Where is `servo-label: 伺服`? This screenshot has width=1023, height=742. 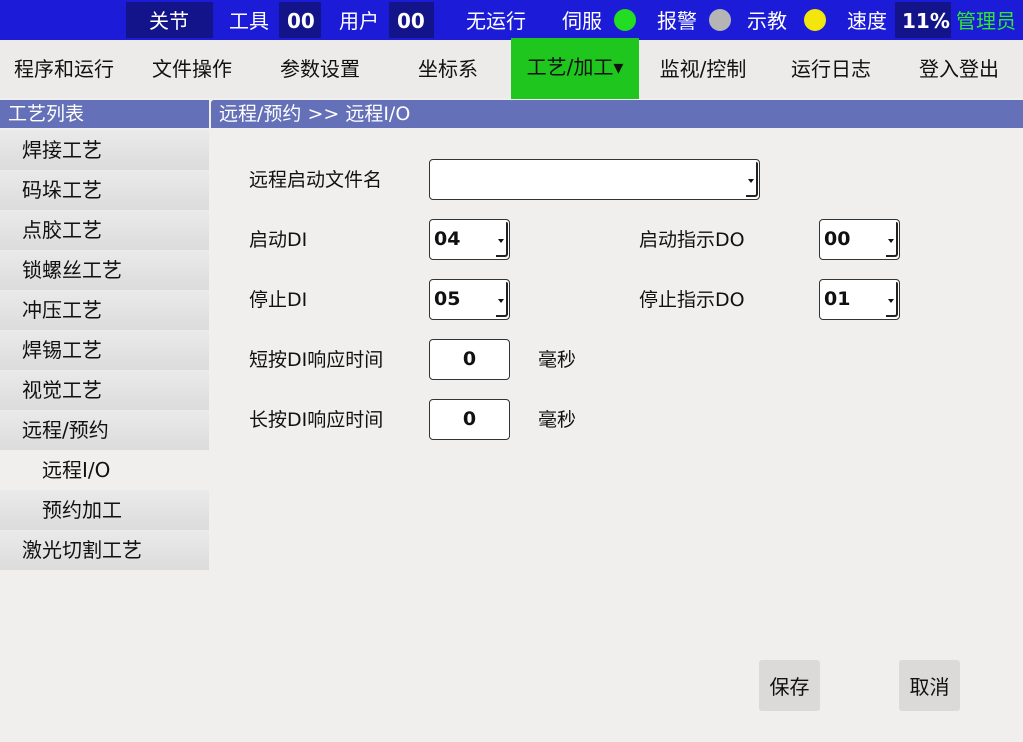
servo-label: 伺服 is located at coordinates (582, 21).